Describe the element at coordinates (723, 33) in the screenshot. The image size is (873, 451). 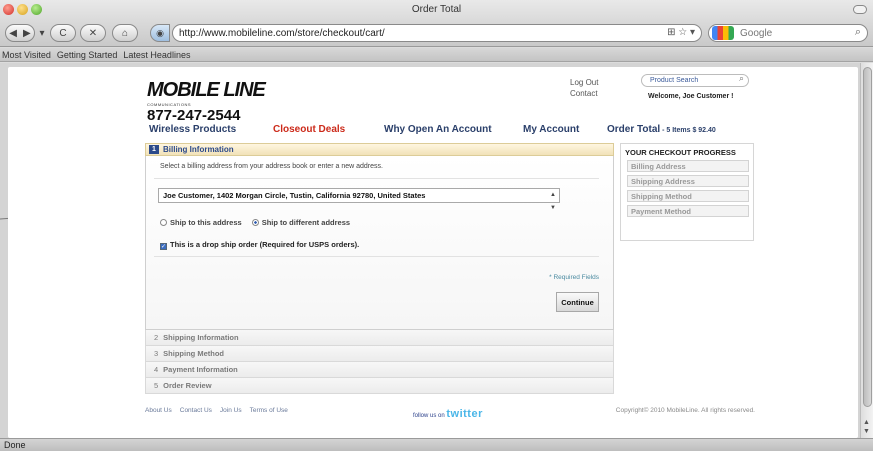
I see `google-icon` at that location.